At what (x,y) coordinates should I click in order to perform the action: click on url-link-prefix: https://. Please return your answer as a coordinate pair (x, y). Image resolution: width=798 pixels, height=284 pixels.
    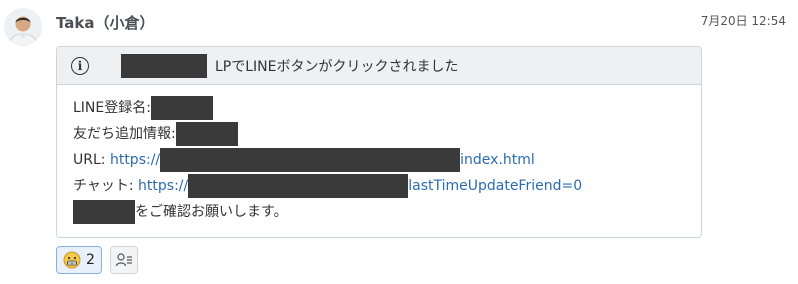
    Looking at the image, I should click on (135, 160).